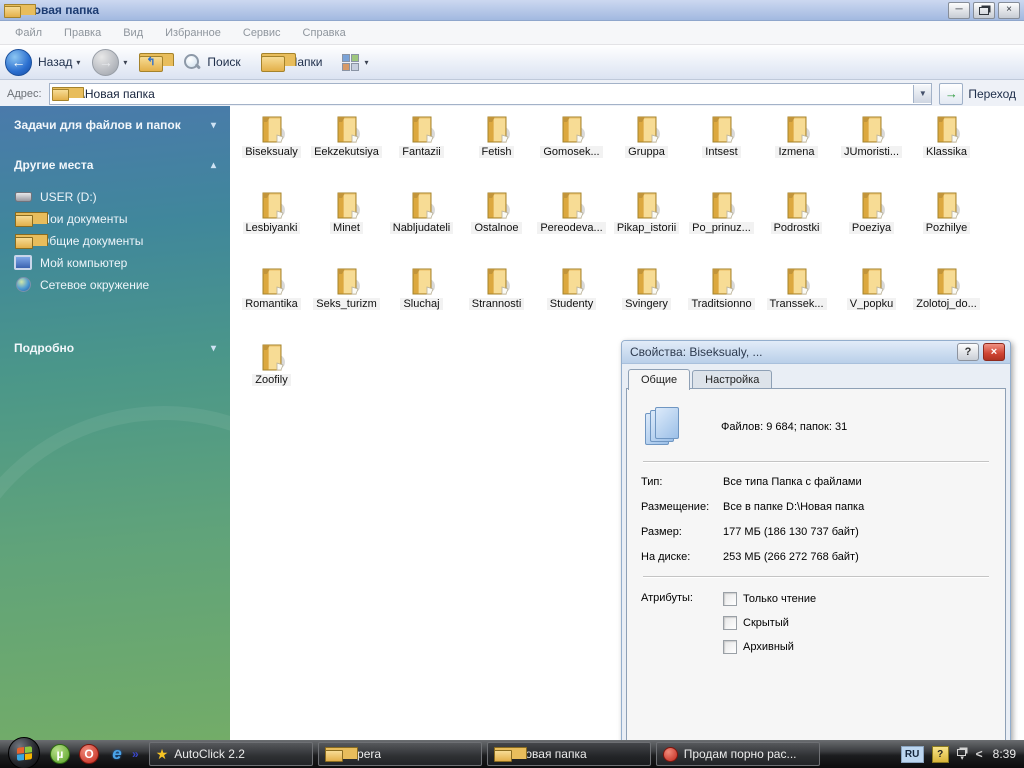 This screenshot has height=768, width=1024. What do you see at coordinates (271, 225) in the screenshot?
I see `folder-item: Lesbiyanki` at bounding box center [271, 225].